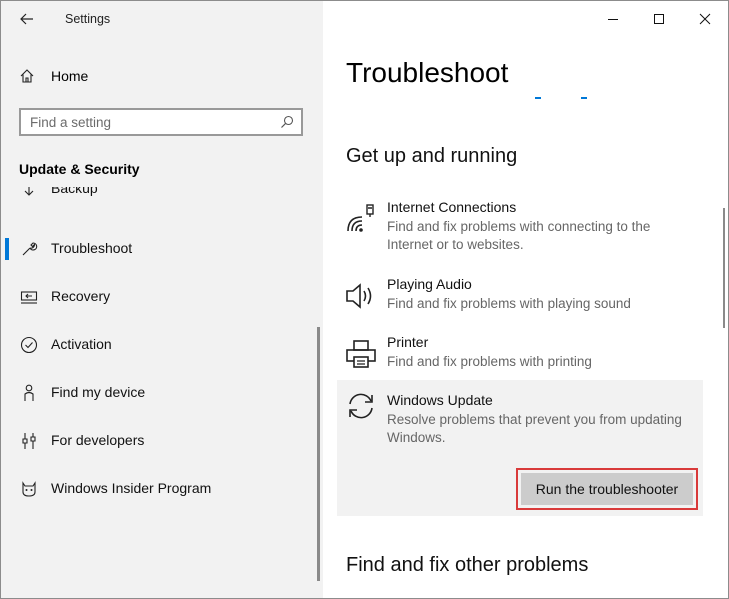  What do you see at coordinates (7, 249) in the screenshot?
I see `active-indicator` at bounding box center [7, 249].